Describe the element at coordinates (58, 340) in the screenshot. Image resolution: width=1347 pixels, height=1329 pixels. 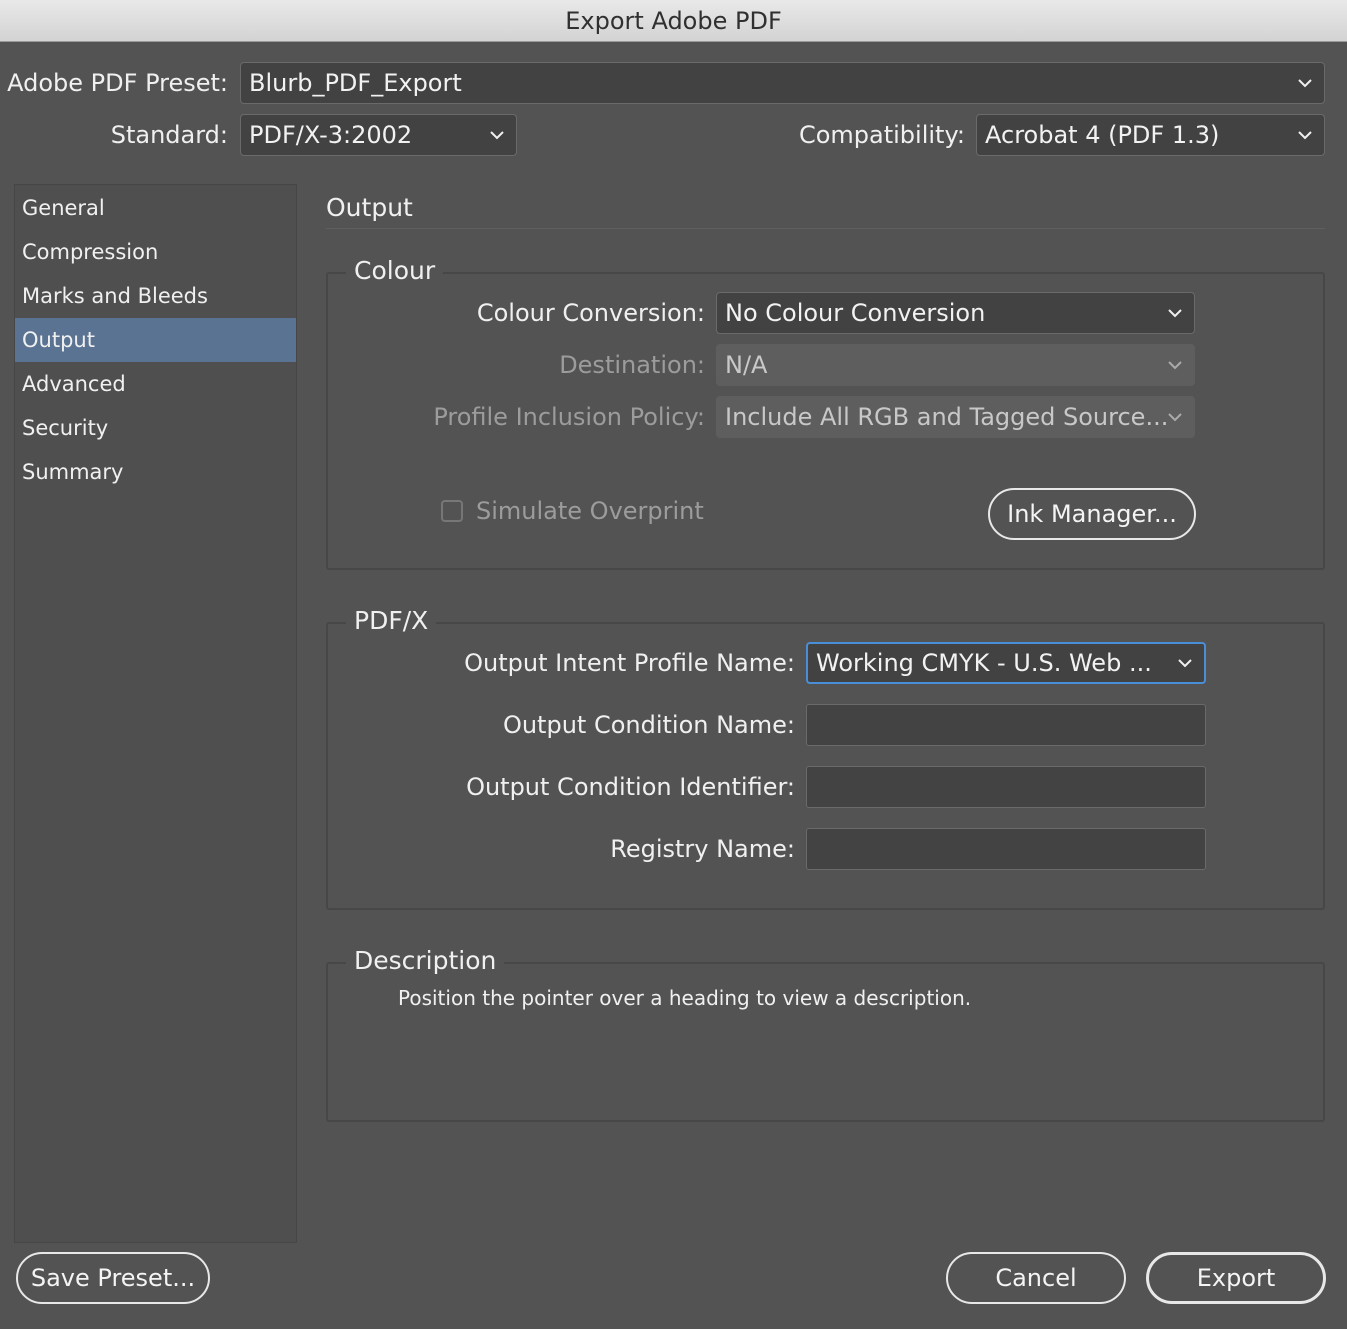
I see `sidebar-item-label: Output` at that location.